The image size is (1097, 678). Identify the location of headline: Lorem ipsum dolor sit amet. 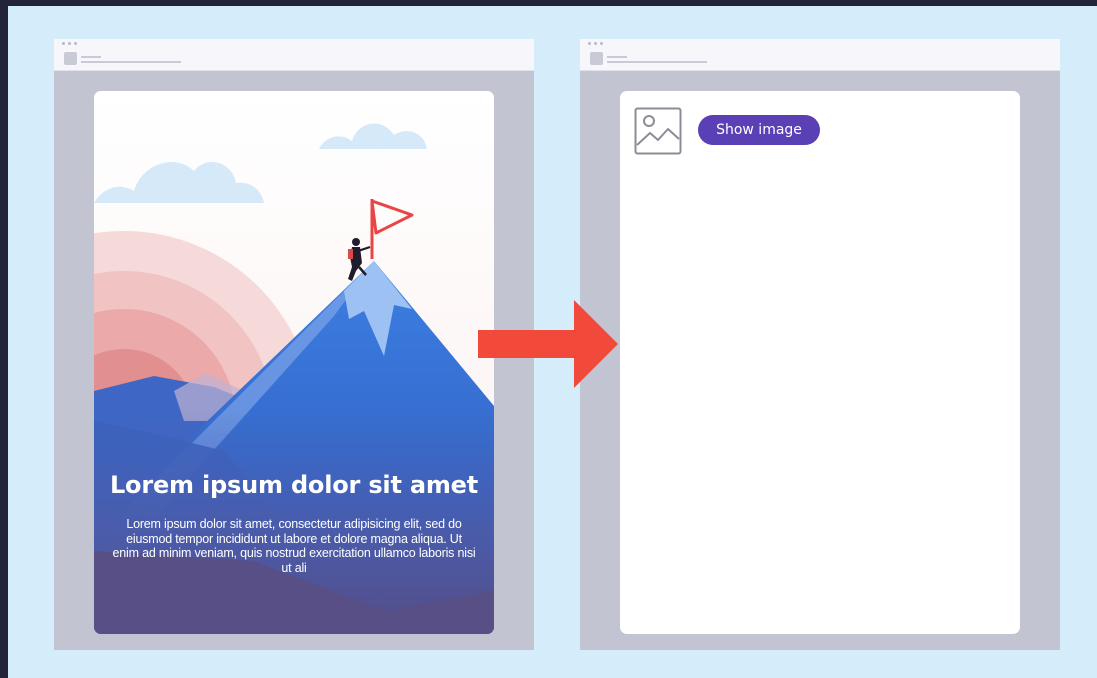
(294, 485).